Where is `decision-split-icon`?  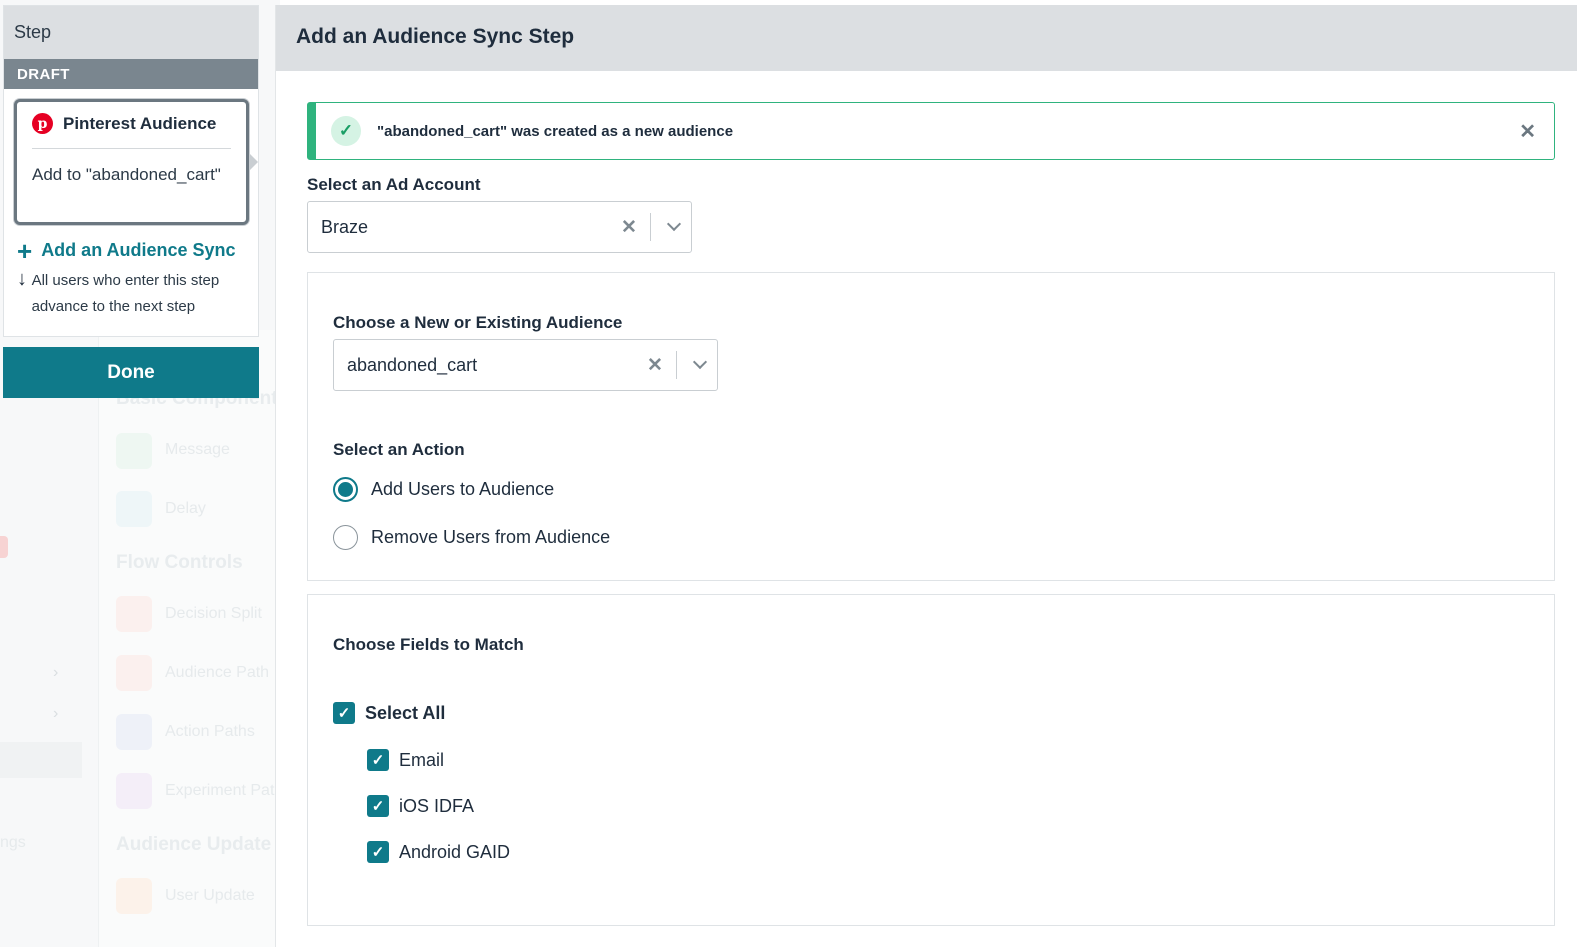 decision-split-icon is located at coordinates (134, 614).